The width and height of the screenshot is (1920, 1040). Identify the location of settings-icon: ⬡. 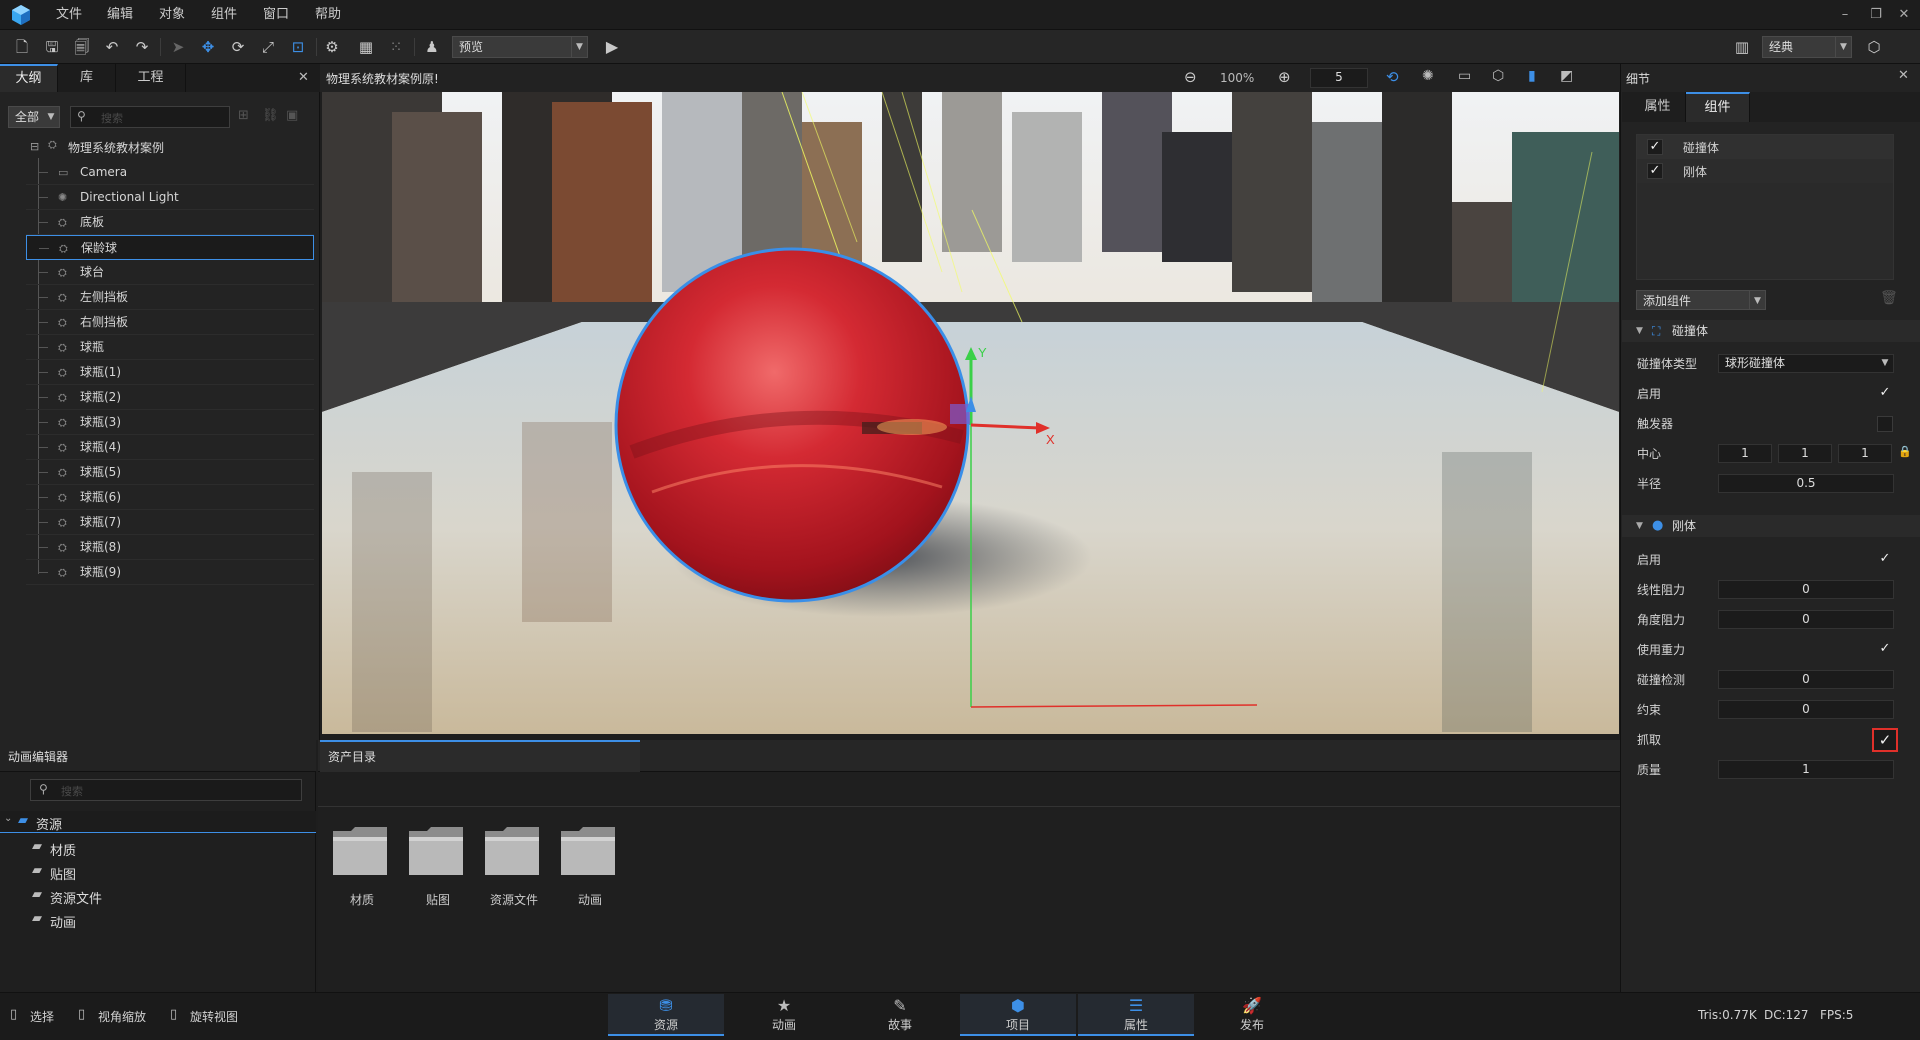
(1874, 47).